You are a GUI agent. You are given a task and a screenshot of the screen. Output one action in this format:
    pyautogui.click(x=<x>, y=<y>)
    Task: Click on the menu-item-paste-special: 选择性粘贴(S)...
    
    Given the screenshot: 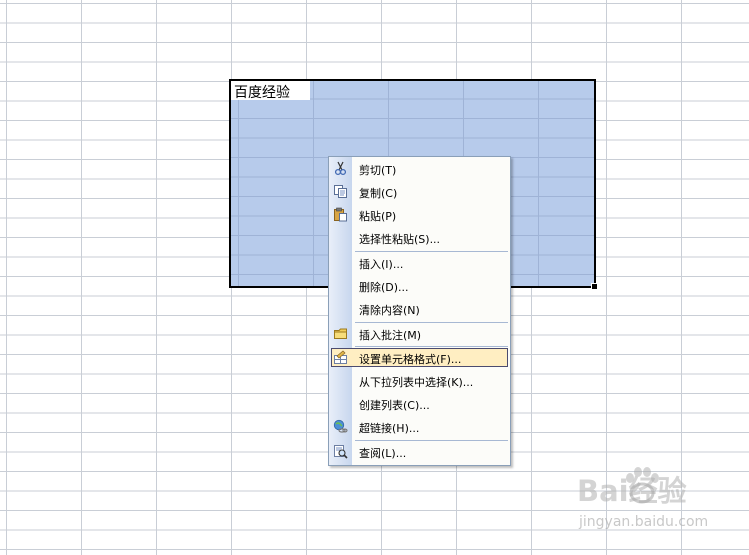 What is the action you would take?
    pyautogui.click(x=419, y=238)
    